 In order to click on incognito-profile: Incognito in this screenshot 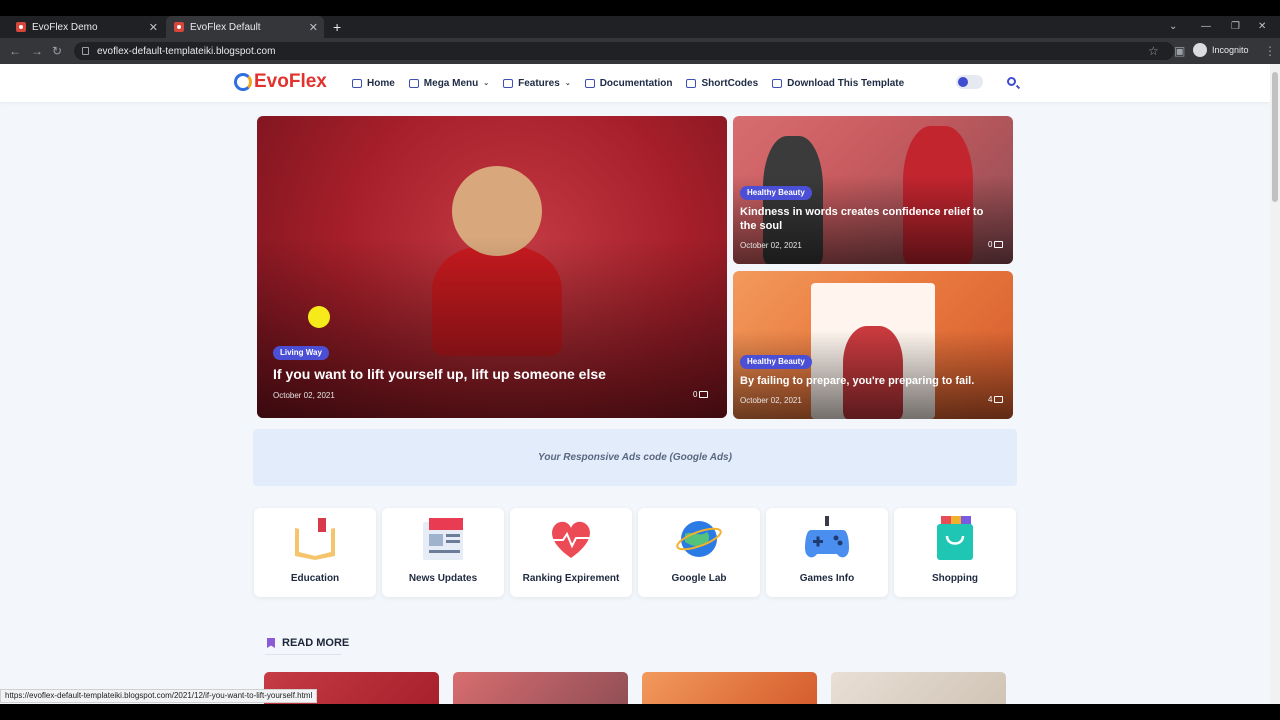, I will do `click(1221, 50)`.